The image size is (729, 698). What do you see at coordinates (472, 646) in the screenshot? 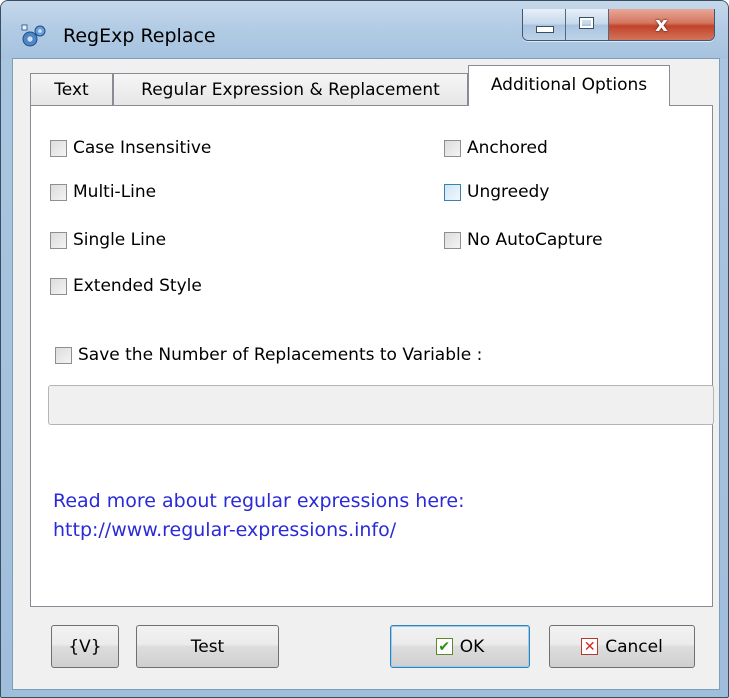
I see `ok-label: OK` at bounding box center [472, 646].